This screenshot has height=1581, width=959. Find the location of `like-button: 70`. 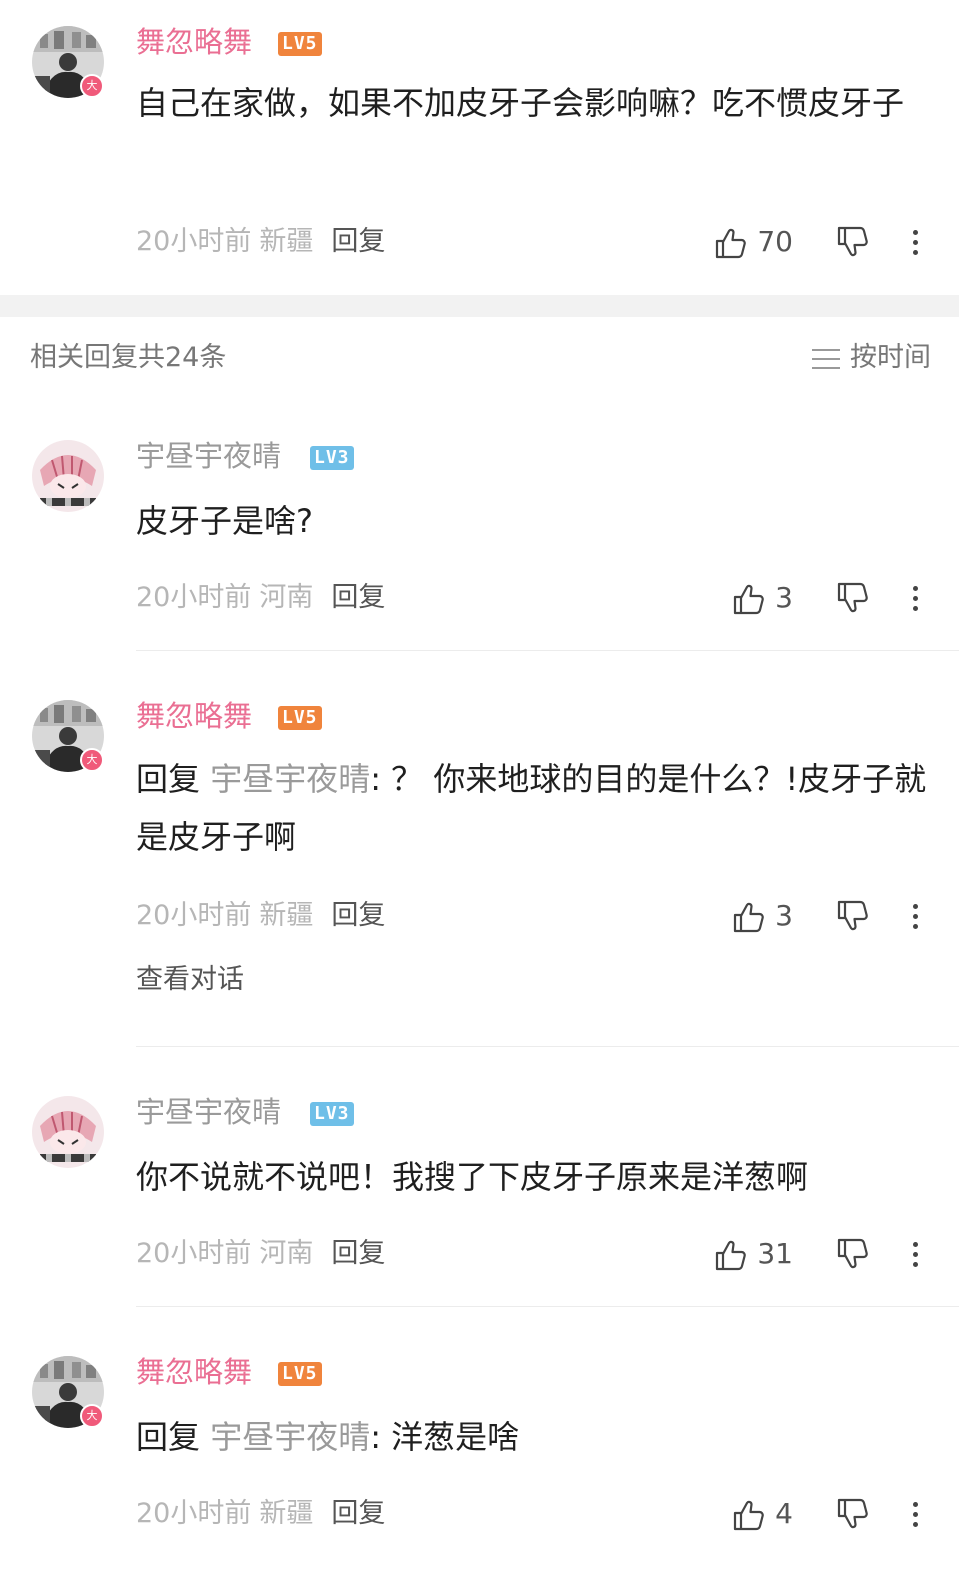

like-button: 70 is located at coordinates (752, 242).